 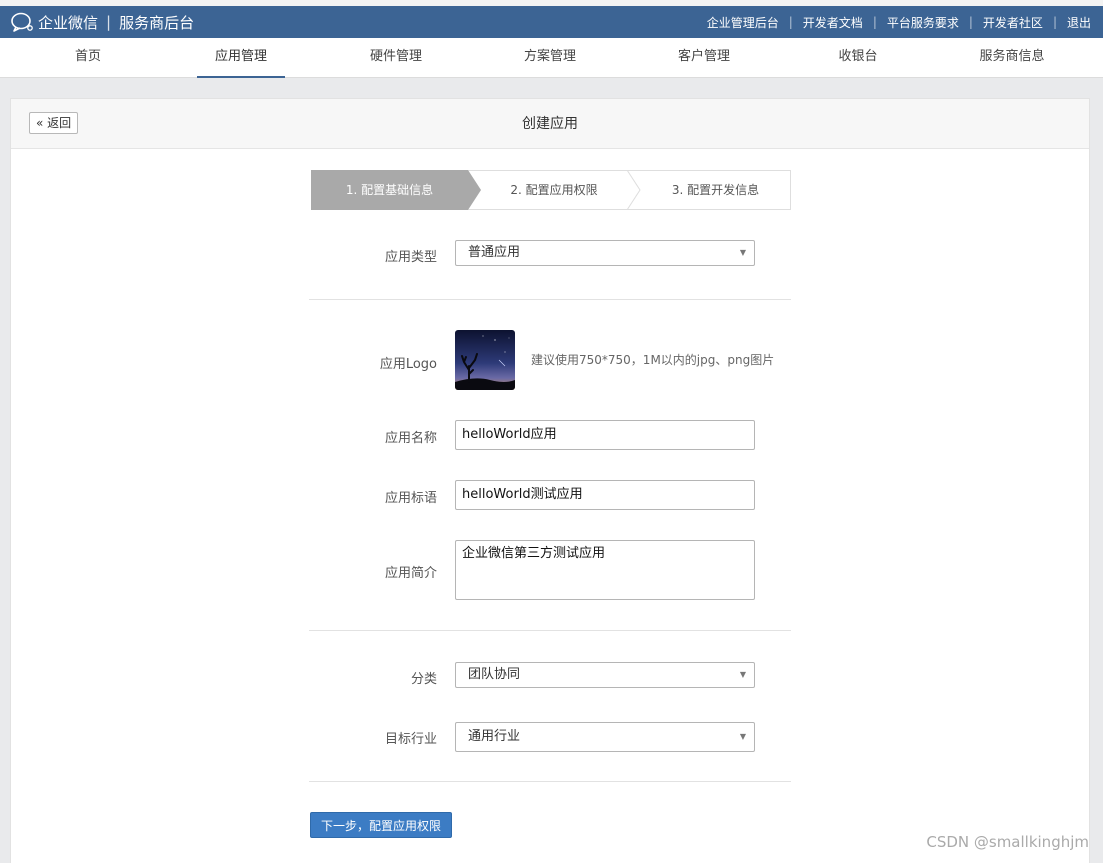 I want to click on watermark: CSDN @smallkinghjm, so click(x=1007, y=842).